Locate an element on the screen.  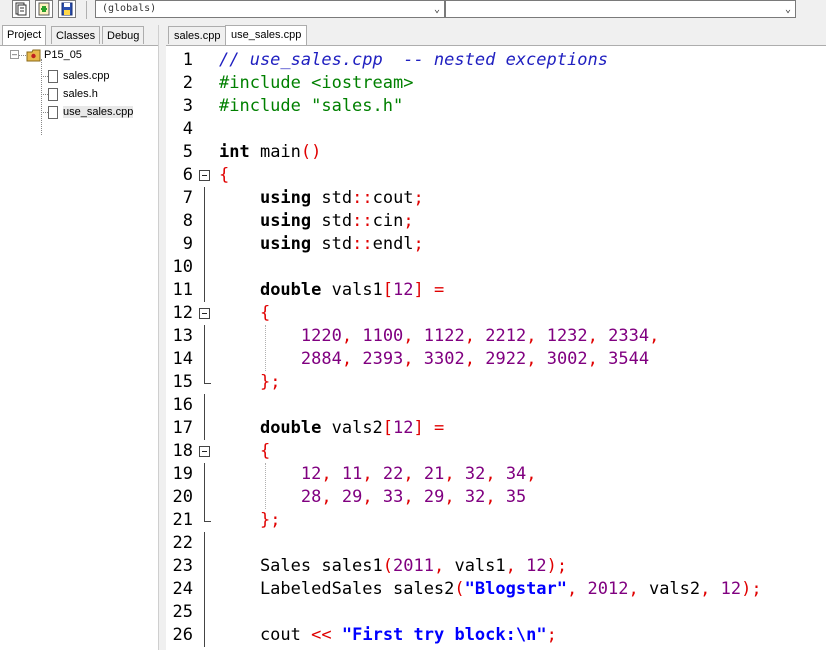
code-line: 12 { is located at coordinates (496, 313).